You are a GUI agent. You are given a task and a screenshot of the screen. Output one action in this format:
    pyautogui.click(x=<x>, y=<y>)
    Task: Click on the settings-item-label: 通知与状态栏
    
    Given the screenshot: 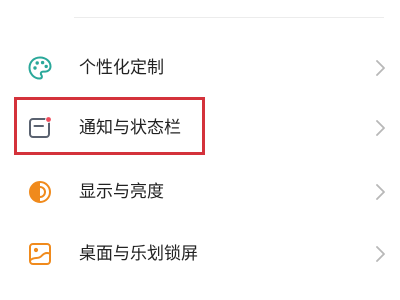 What is the action you would take?
    pyautogui.click(x=130, y=128)
    